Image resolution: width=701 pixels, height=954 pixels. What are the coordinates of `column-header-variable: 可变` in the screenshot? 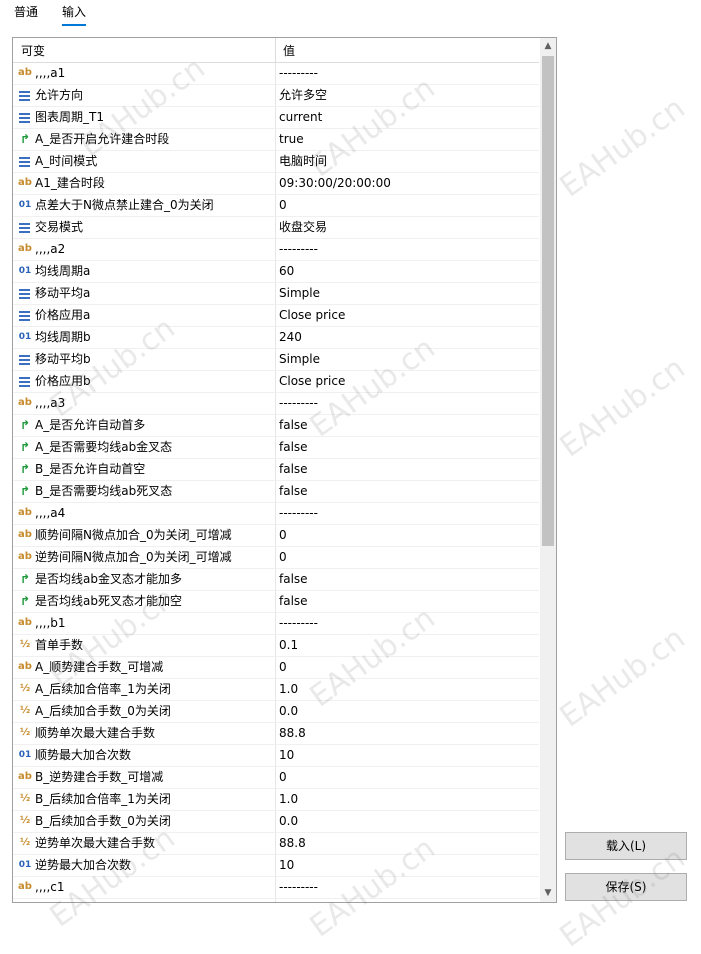 It's located at (33, 50).